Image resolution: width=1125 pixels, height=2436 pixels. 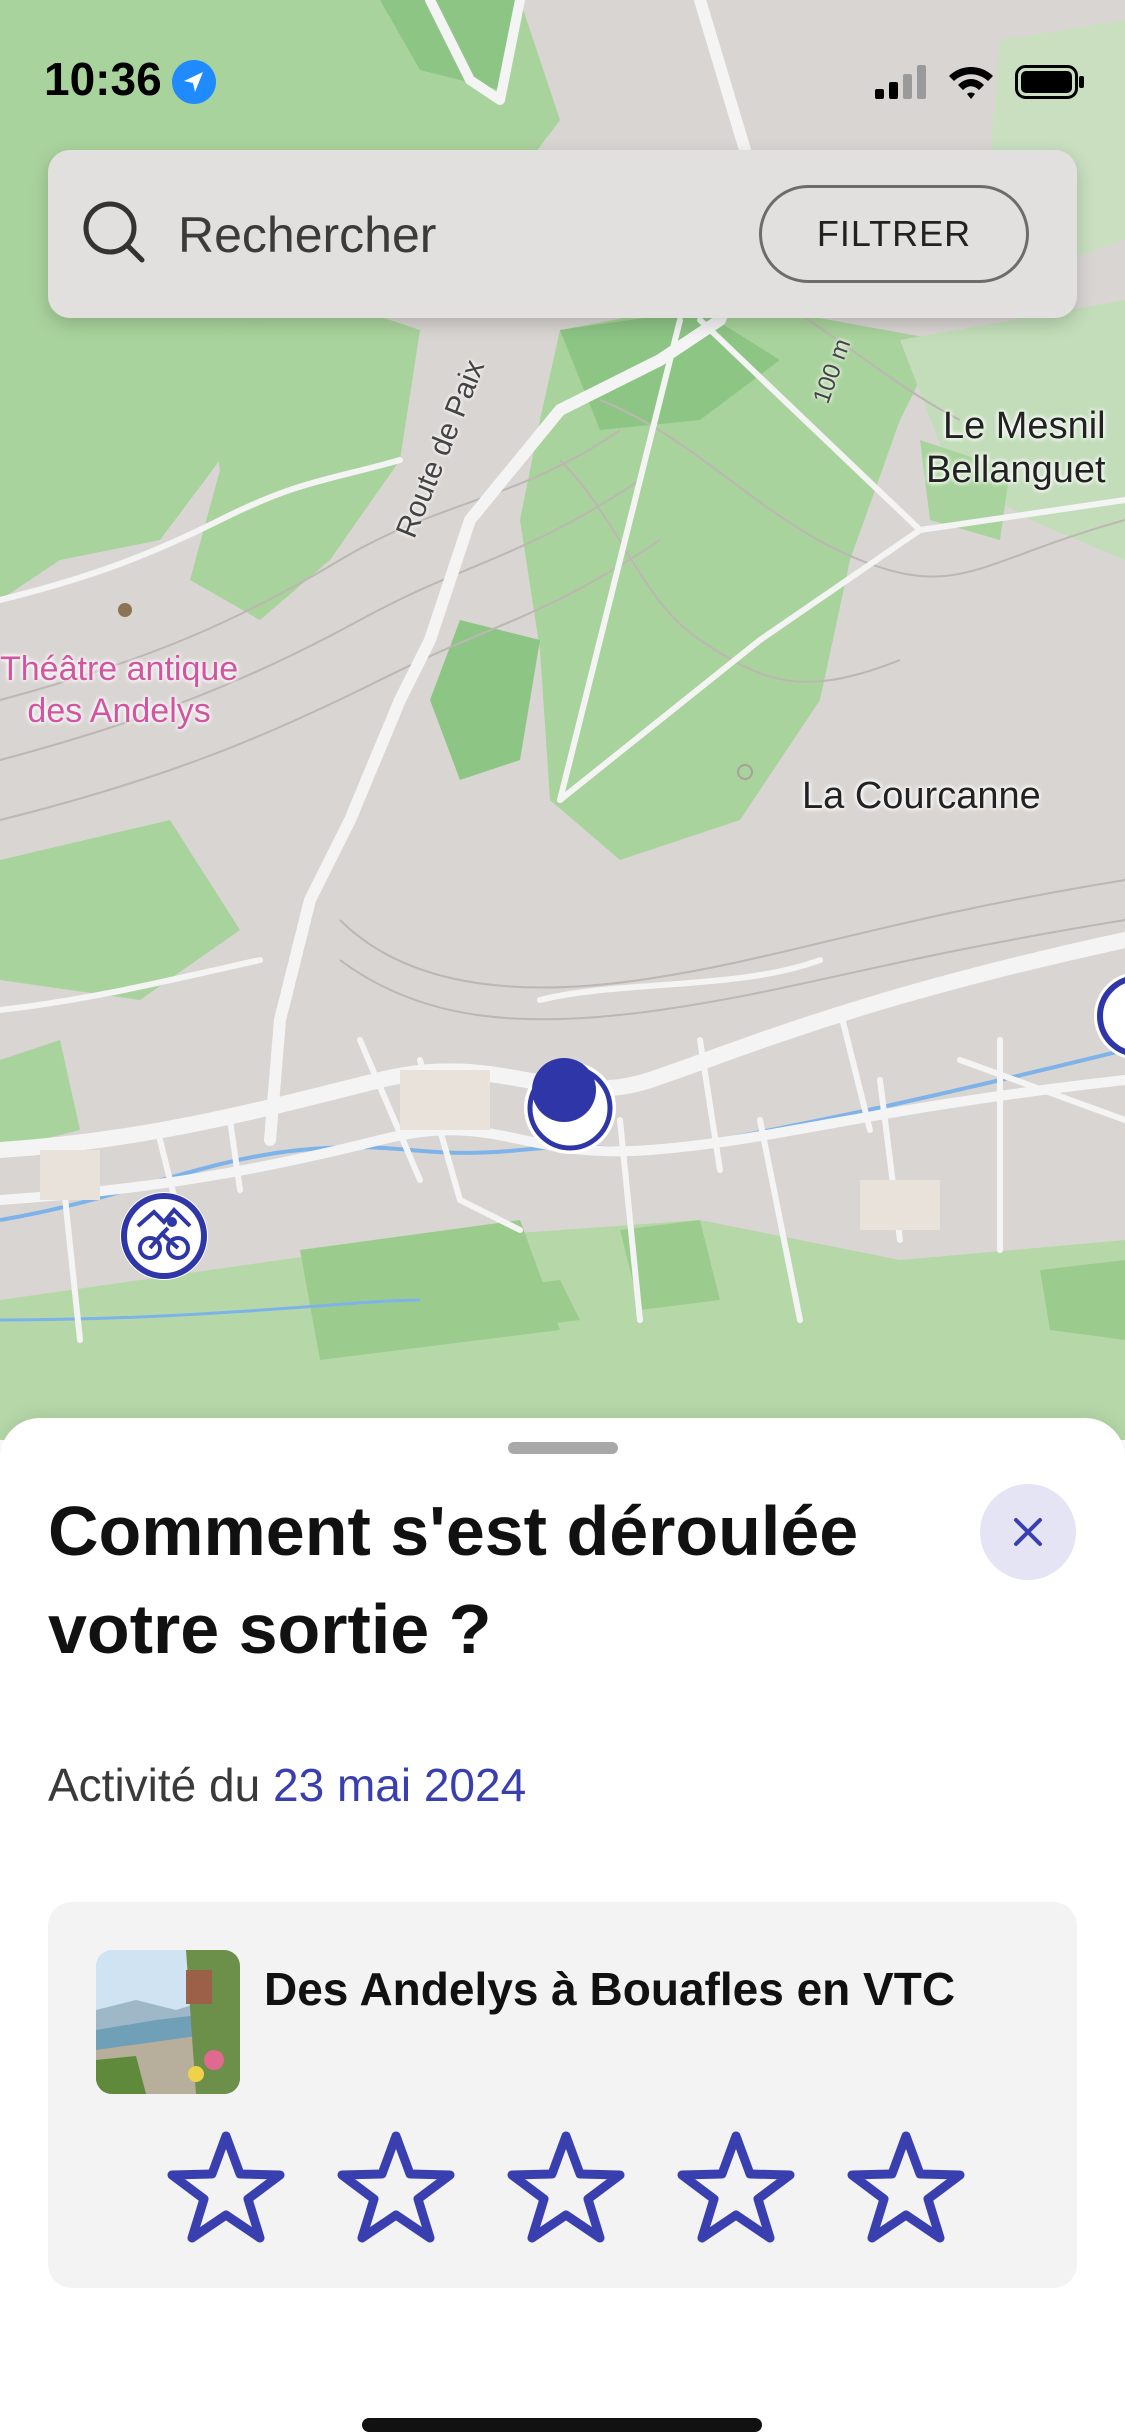 I want to click on search-input, so click(x=478, y=235).